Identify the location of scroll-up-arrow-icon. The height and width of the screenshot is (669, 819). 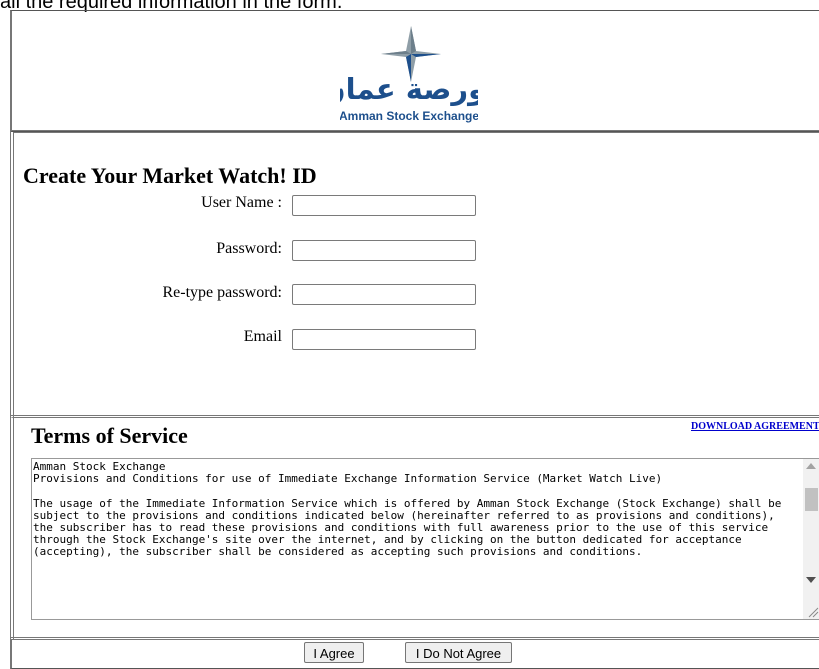
(811, 466).